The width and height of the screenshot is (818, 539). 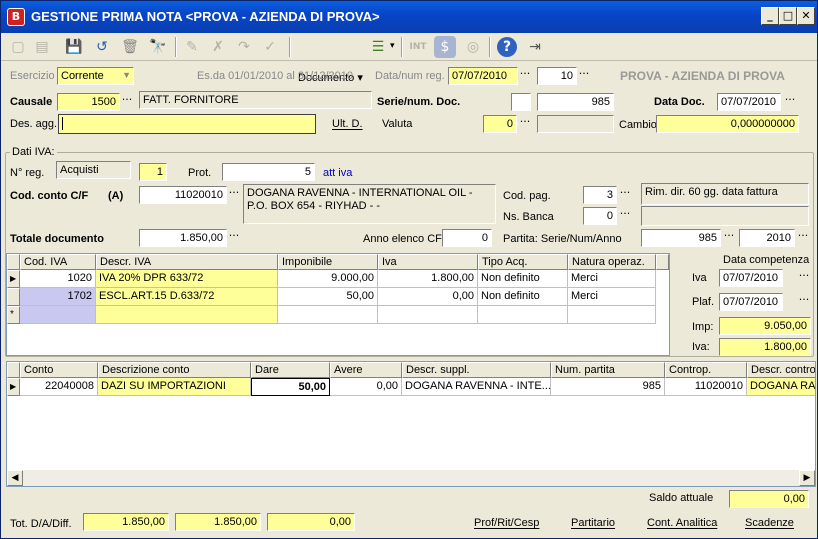 I want to click on causale-lookup-button: ···, so click(x=127, y=102).